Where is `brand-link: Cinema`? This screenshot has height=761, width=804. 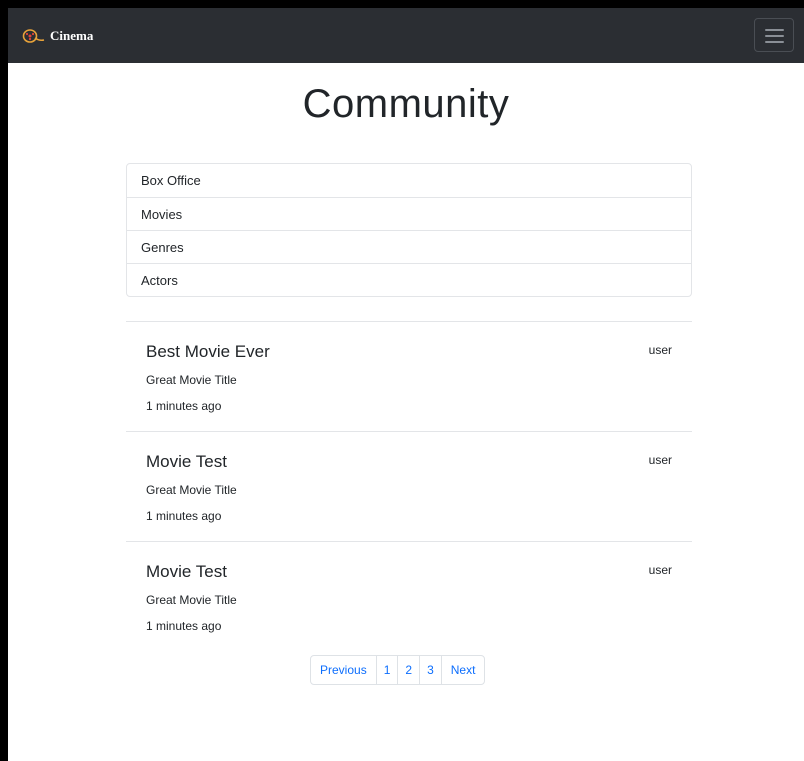 brand-link: Cinema is located at coordinates (57, 36).